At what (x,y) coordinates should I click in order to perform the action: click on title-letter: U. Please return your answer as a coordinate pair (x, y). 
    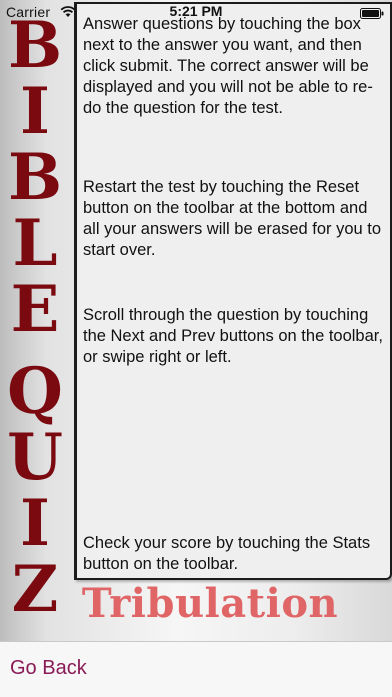
    Looking at the image, I should click on (35, 457).